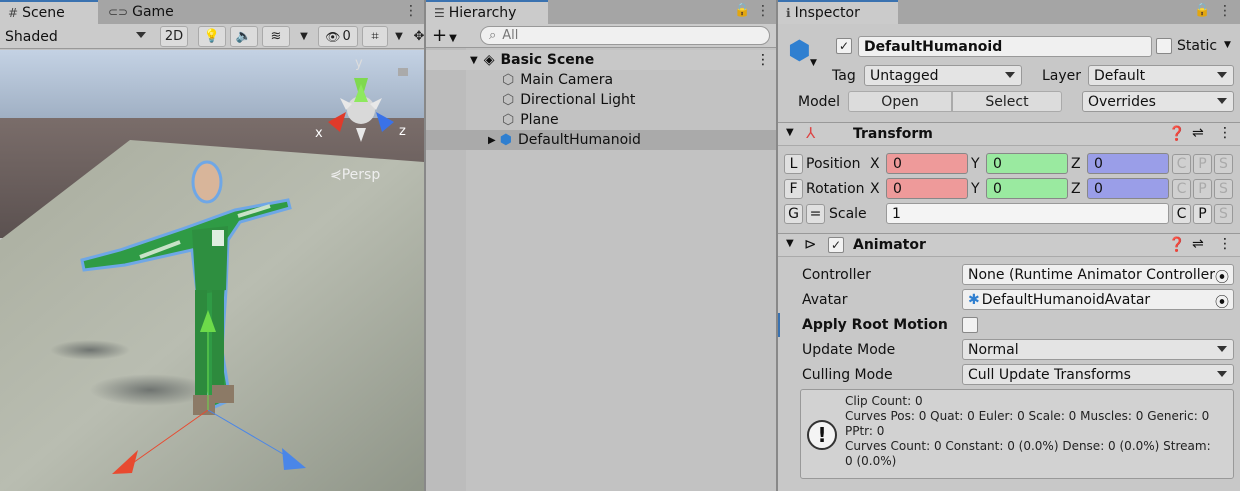 Image resolution: width=1240 pixels, height=491 pixels. I want to click on scale-field: 1, so click(1027, 213).